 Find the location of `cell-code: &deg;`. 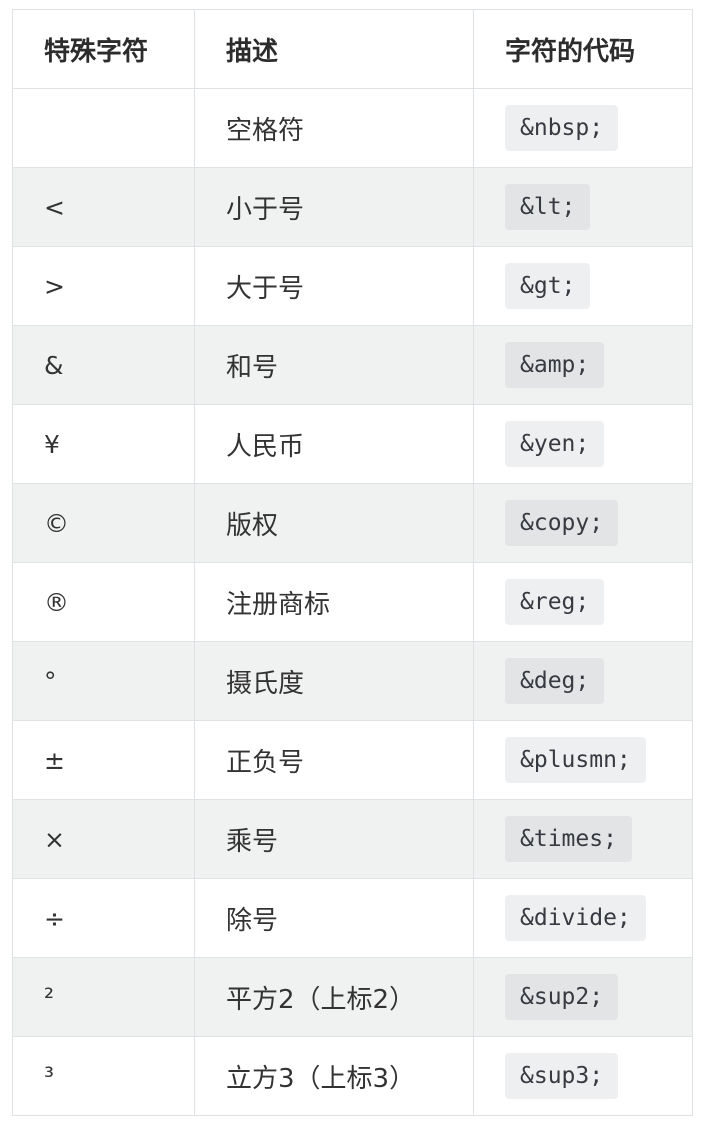

cell-code: &deg; is located at coordinates (583, 681).